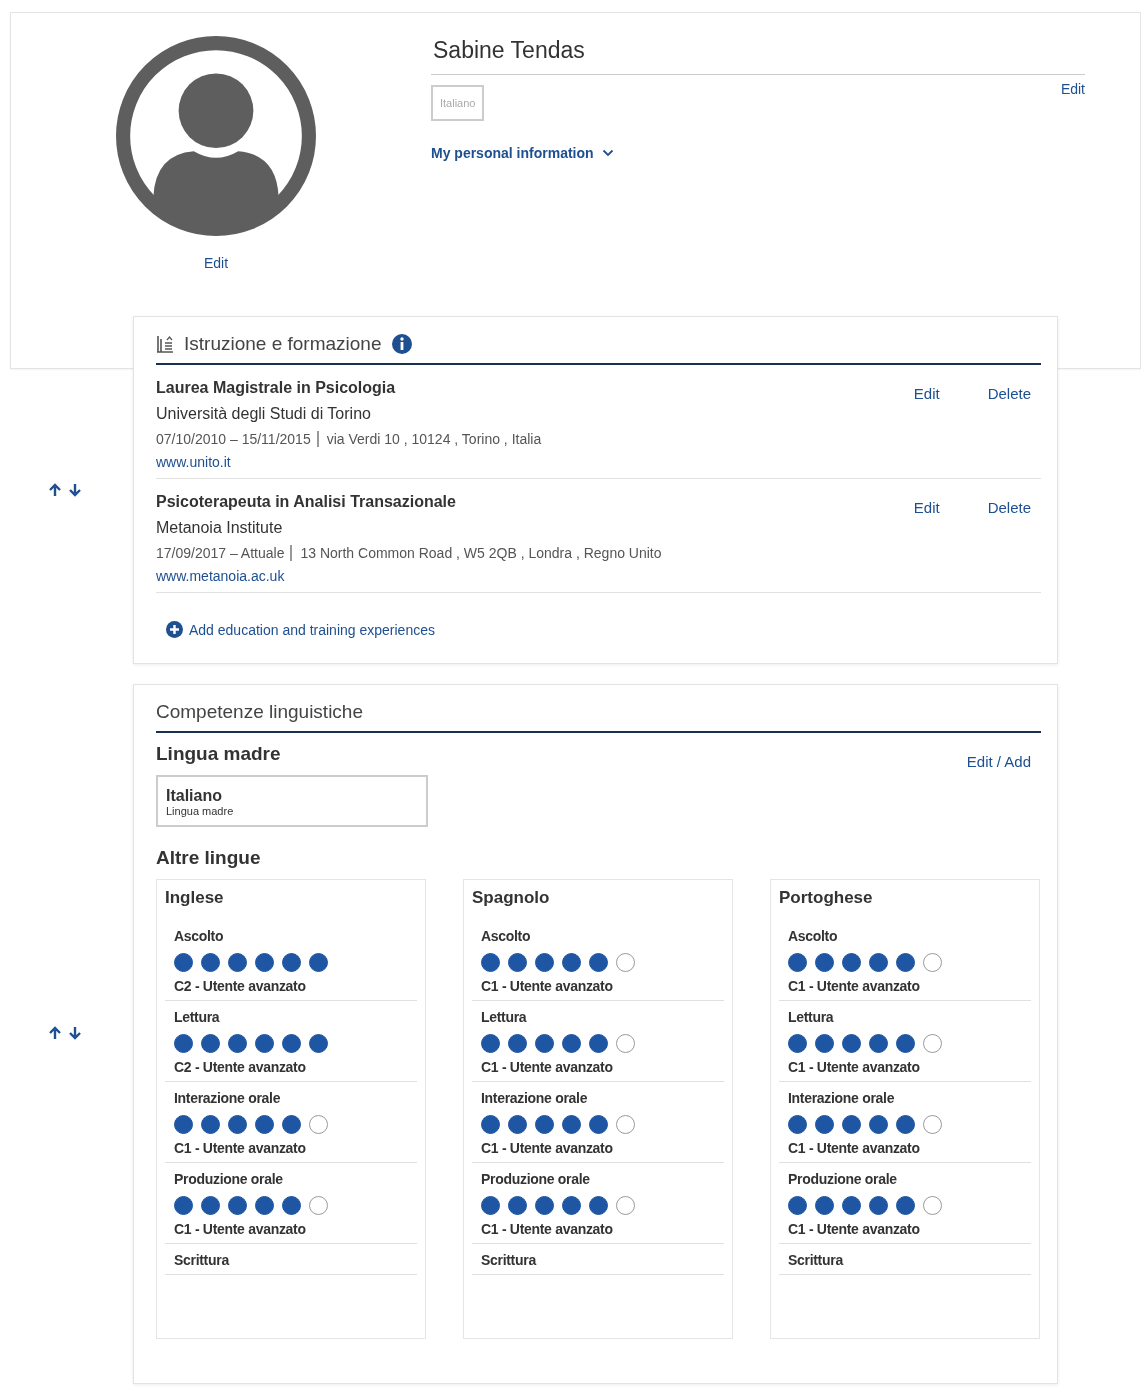 The height and width of the screenshot is (1399, 1141). Describe the element at coordinates (300, 629) in the screenshot. I see `add-experience-link: Add education and training experiences` at that location.